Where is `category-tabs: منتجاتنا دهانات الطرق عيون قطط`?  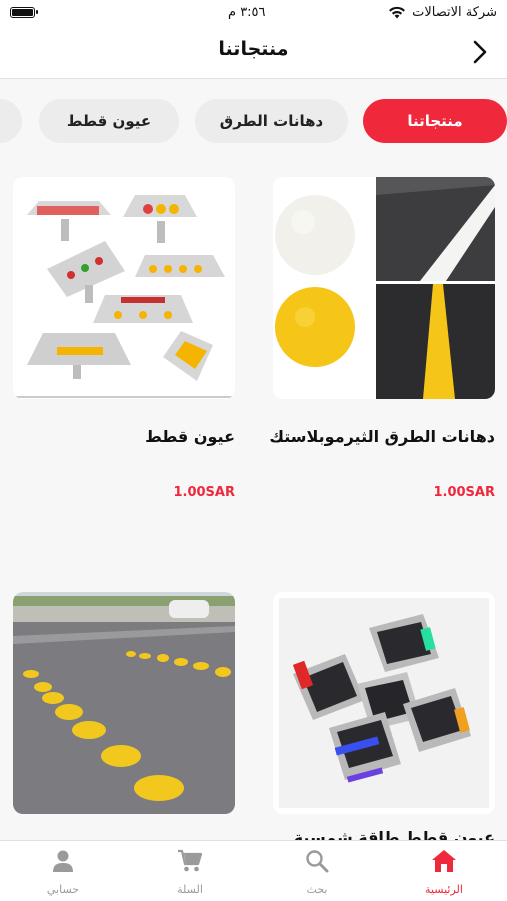 category-tabs: منتجاتنا دهانات الطرق عيون قطط is located at coordinates (253, 122).